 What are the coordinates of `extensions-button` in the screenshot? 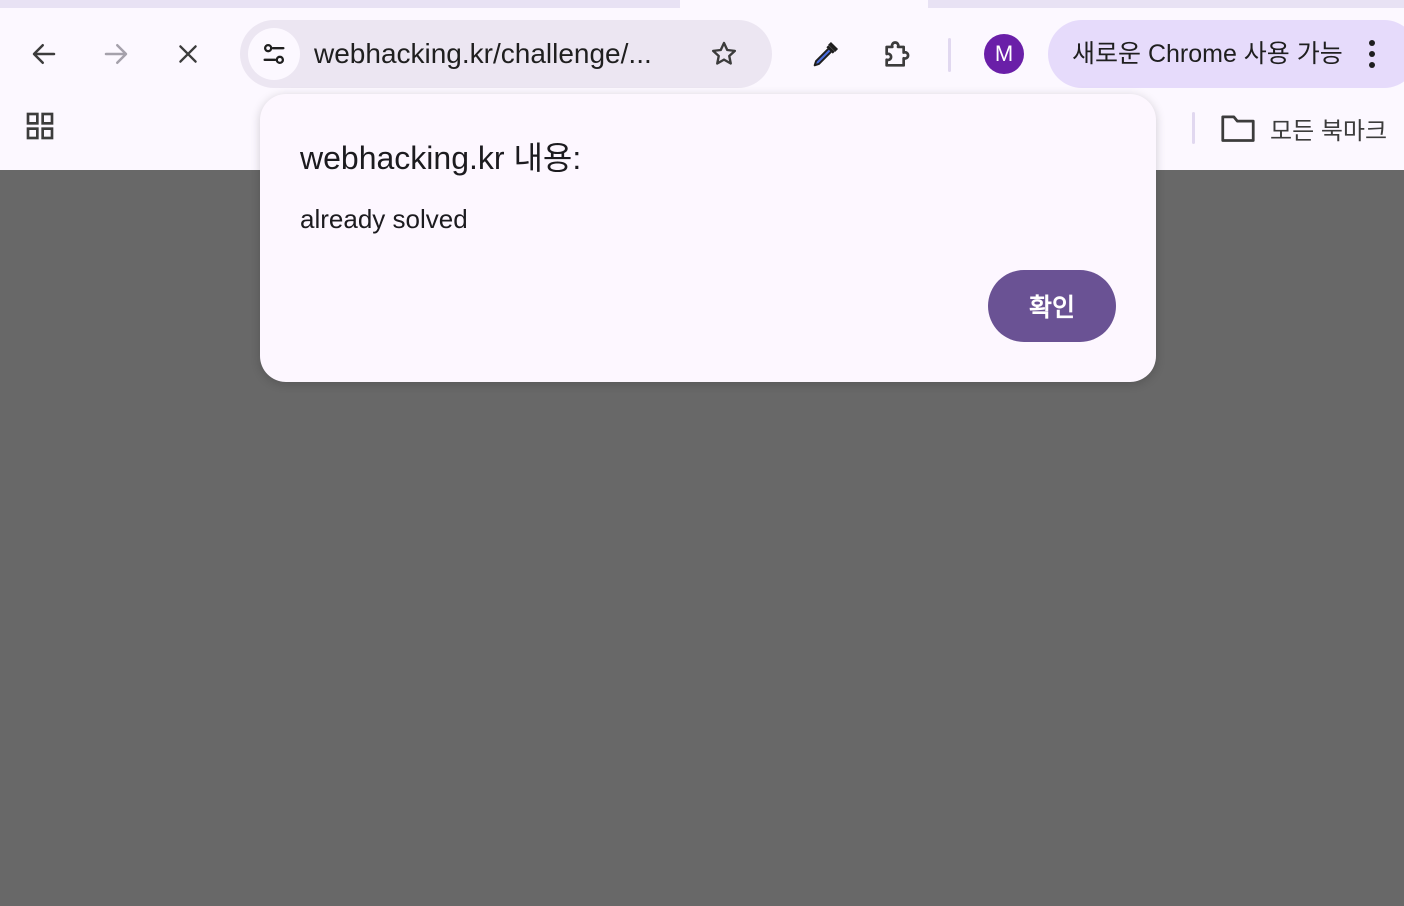 It's located at (898, 54).